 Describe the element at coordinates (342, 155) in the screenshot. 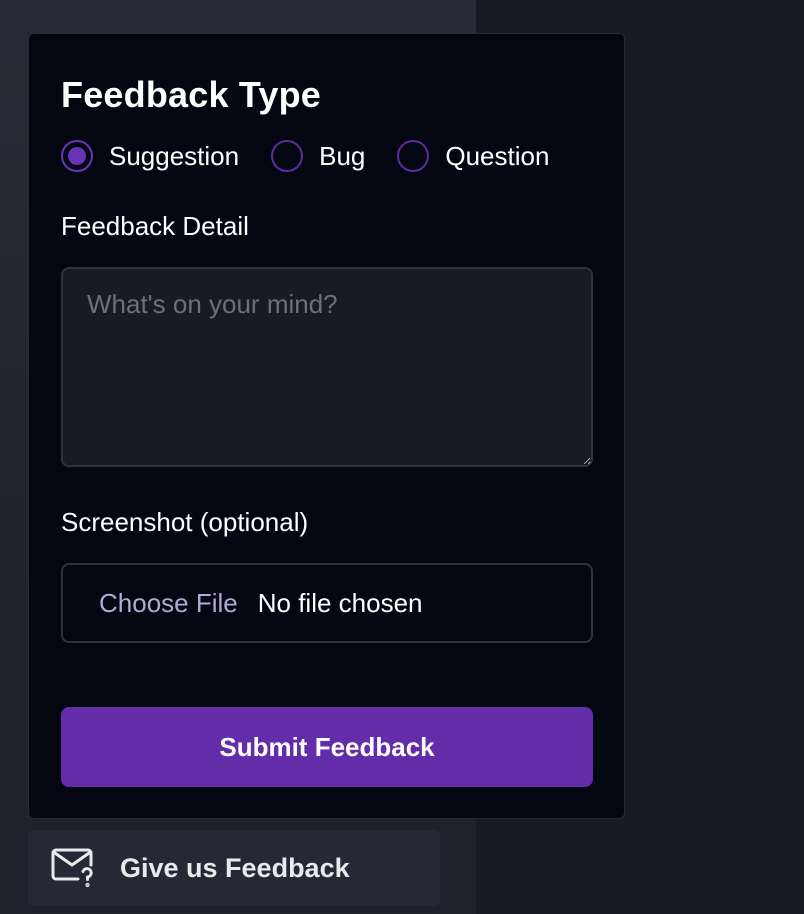

I see `radio-label-bug: Bug` at that location.